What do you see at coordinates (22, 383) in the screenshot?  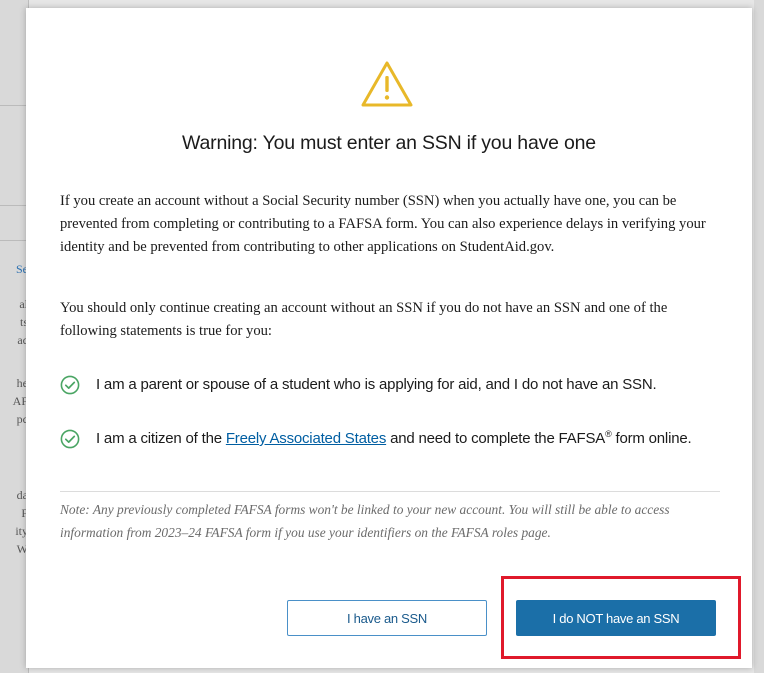 I see `background-fragment: he` at bounding box center [22, 383].